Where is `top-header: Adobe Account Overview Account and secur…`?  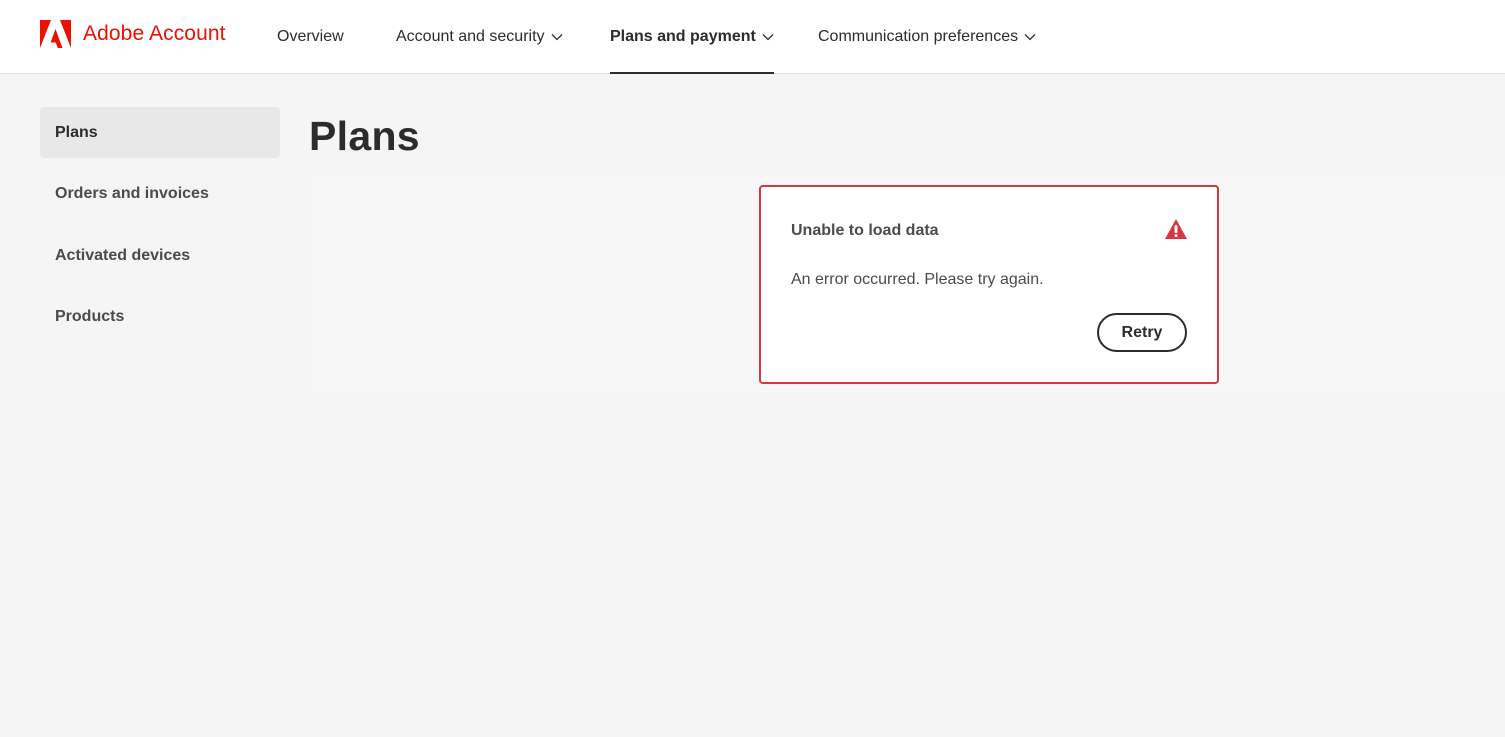
top-header: Adobe Account Overview Account and secur… is located at coordinates (752, 37).